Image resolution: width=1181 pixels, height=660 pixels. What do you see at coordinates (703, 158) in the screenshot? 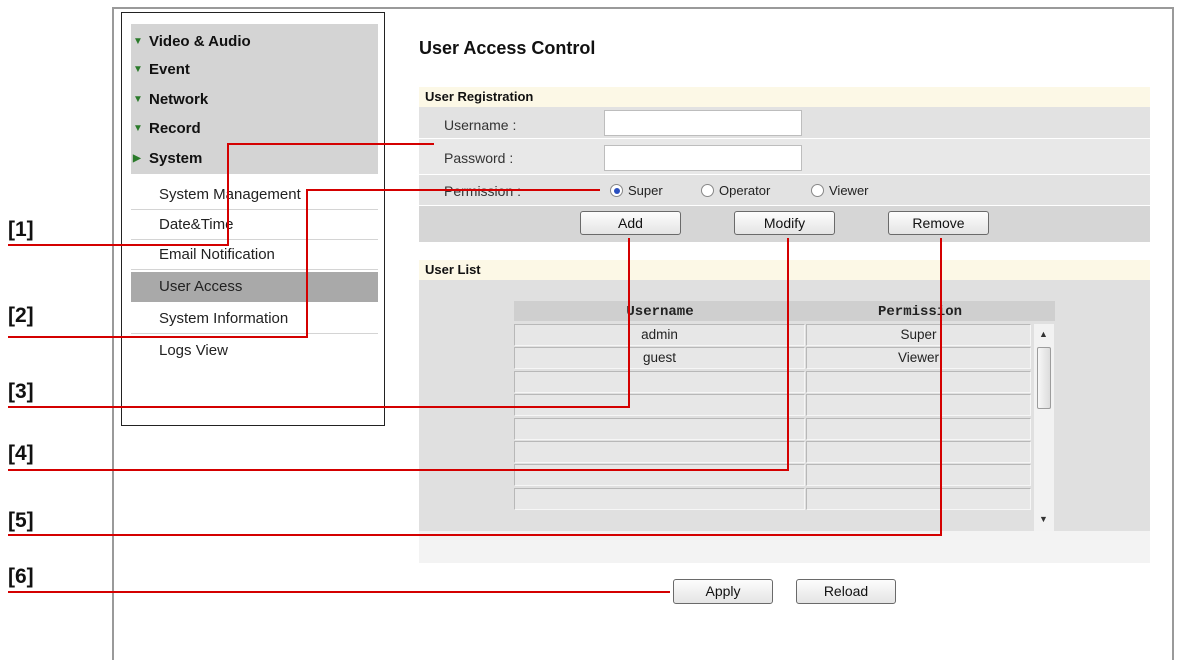
I see `password-input` at bounding box center [703, 158].